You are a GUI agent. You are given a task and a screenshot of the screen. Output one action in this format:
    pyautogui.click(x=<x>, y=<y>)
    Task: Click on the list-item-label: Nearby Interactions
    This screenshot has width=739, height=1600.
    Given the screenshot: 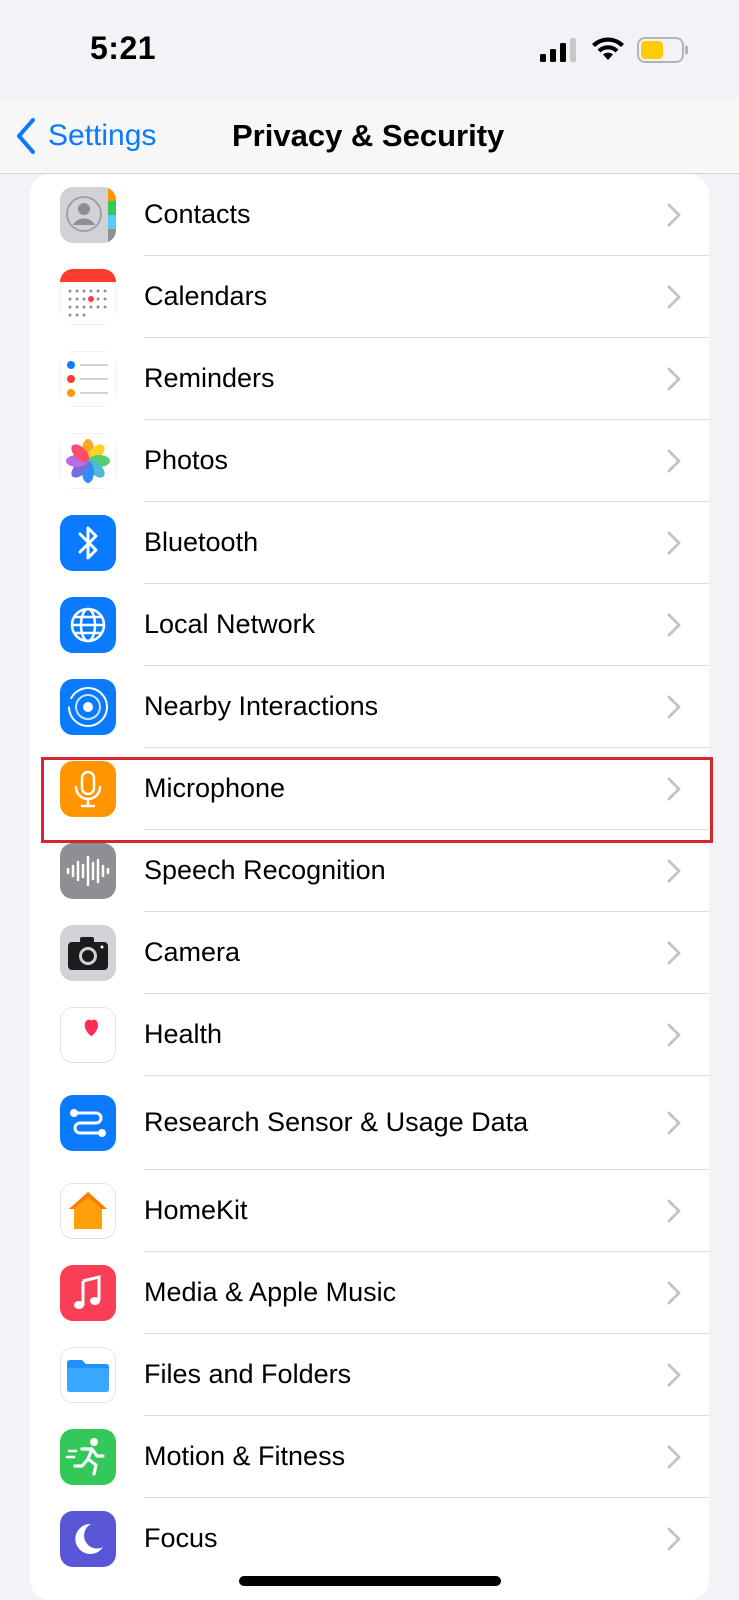 What is the action you would take?
    pyautogui.click(x=261, y=706)
    